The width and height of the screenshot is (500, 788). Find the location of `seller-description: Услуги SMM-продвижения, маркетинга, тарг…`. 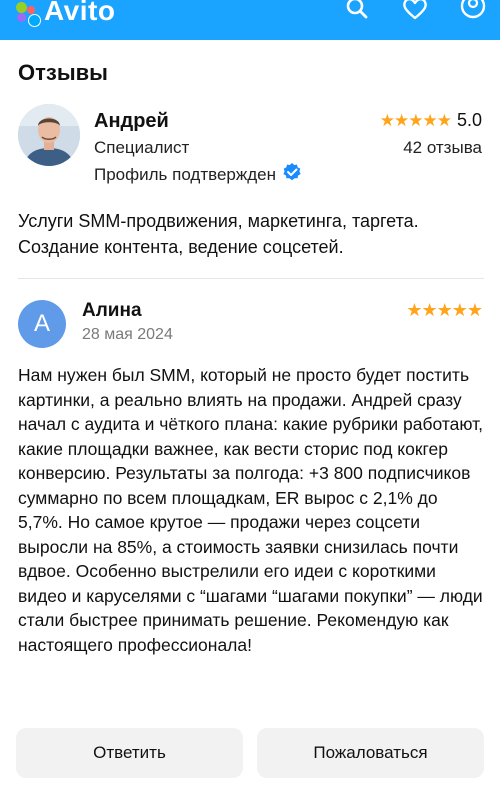

seller-description: Услуги SMM-продвижения, маркетинга, тарг… is located at coordinates (218, 234).